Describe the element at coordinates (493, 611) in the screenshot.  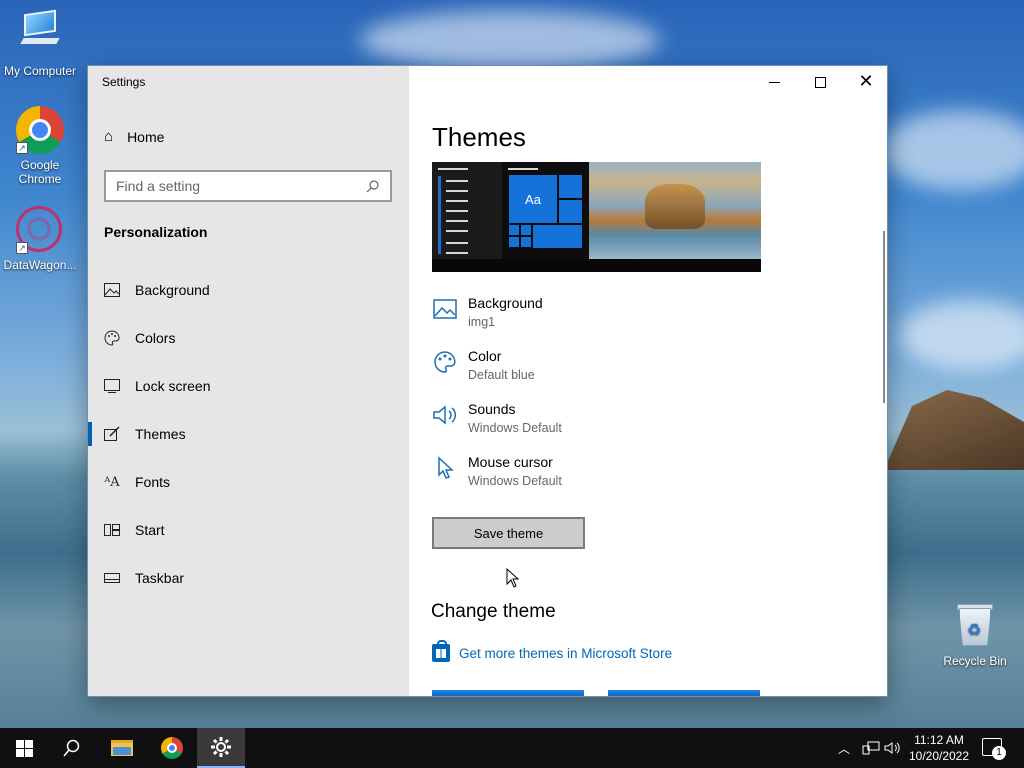
I see `change-theme-heading: Change theme` at that location.